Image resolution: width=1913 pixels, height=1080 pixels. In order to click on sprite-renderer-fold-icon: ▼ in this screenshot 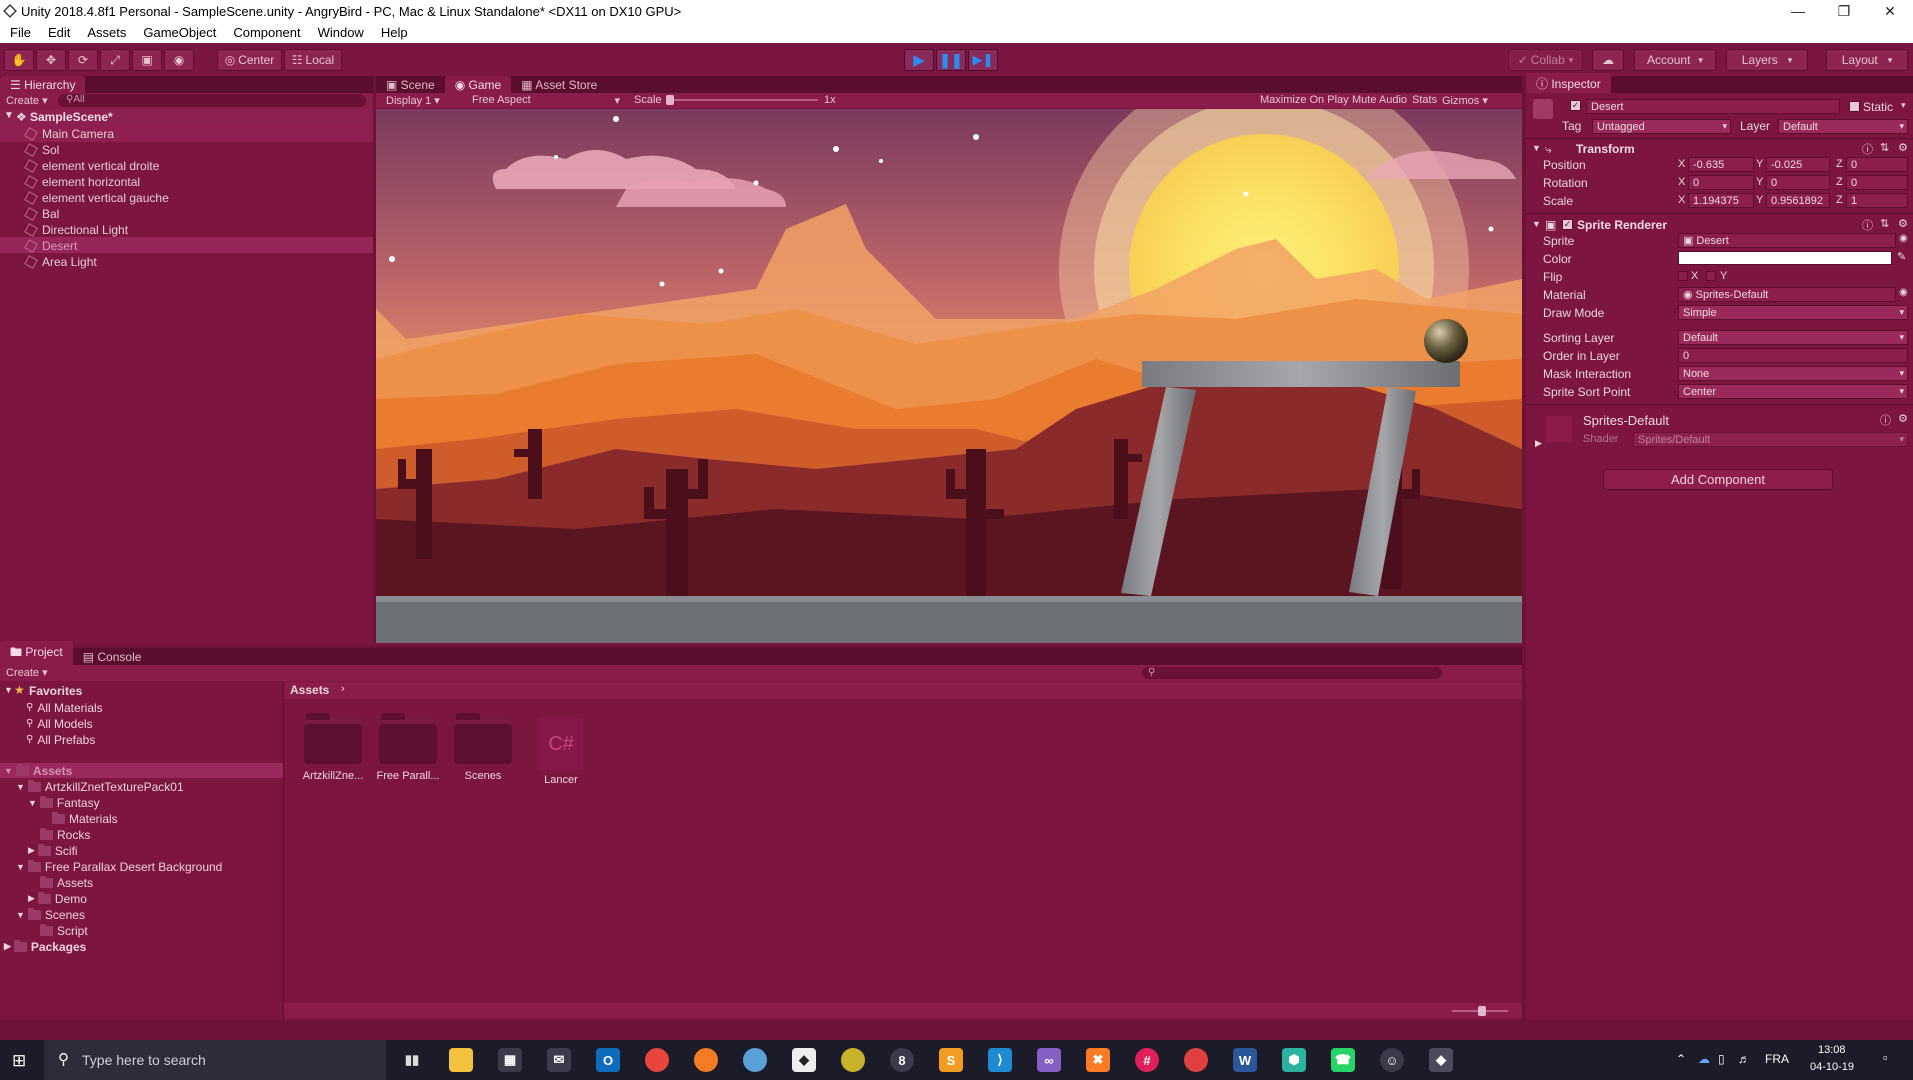, I will do `click(1536, 224)`.